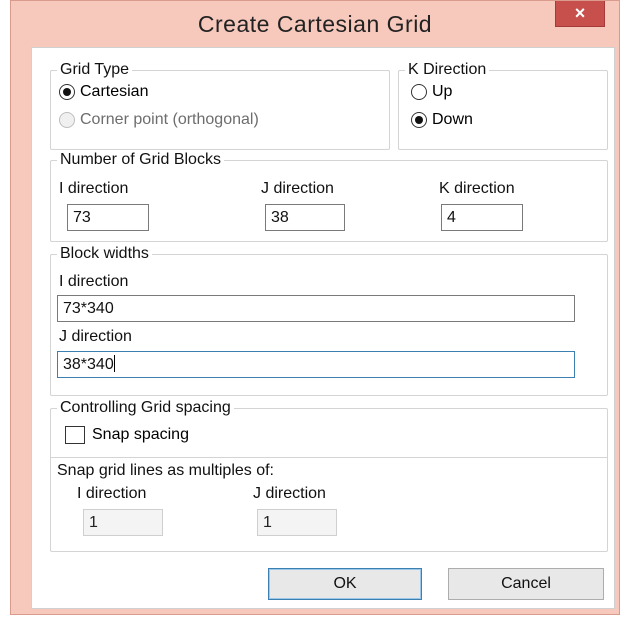 This screenshot has width=628, height=625. I want to click on k-direction-label: K Direction, so click(447, 70).